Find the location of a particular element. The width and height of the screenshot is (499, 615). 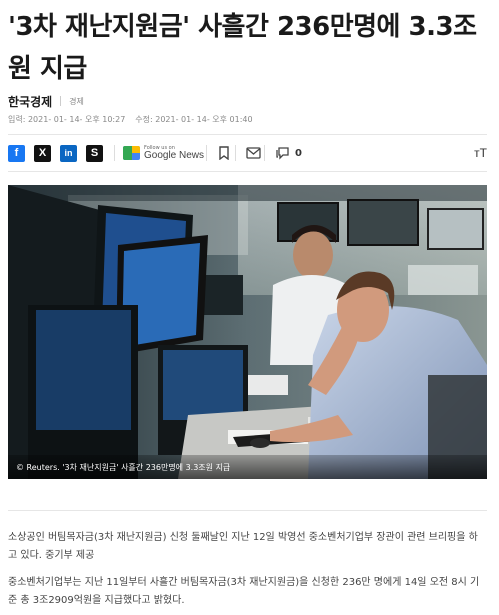

other-share-button: S is located at coordinates (94, 153).